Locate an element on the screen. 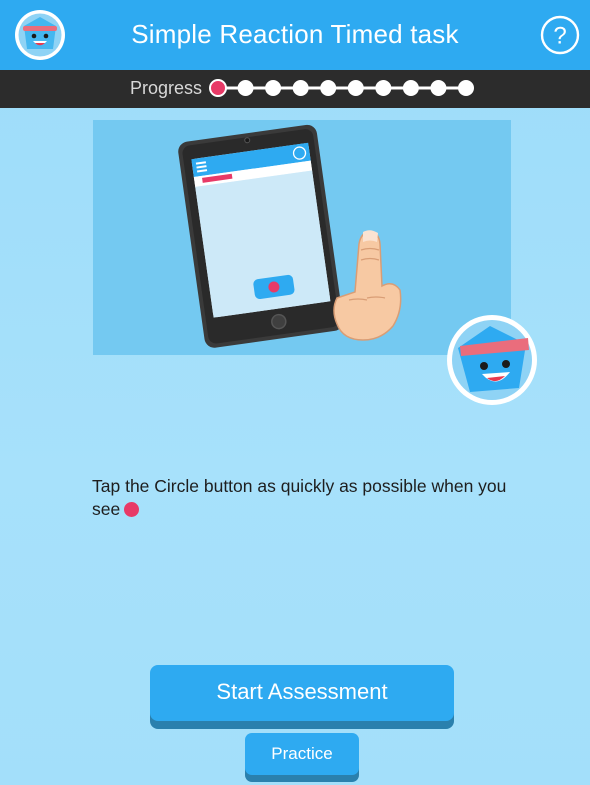  practice-button: Practice is located at coordinates (302, 754).